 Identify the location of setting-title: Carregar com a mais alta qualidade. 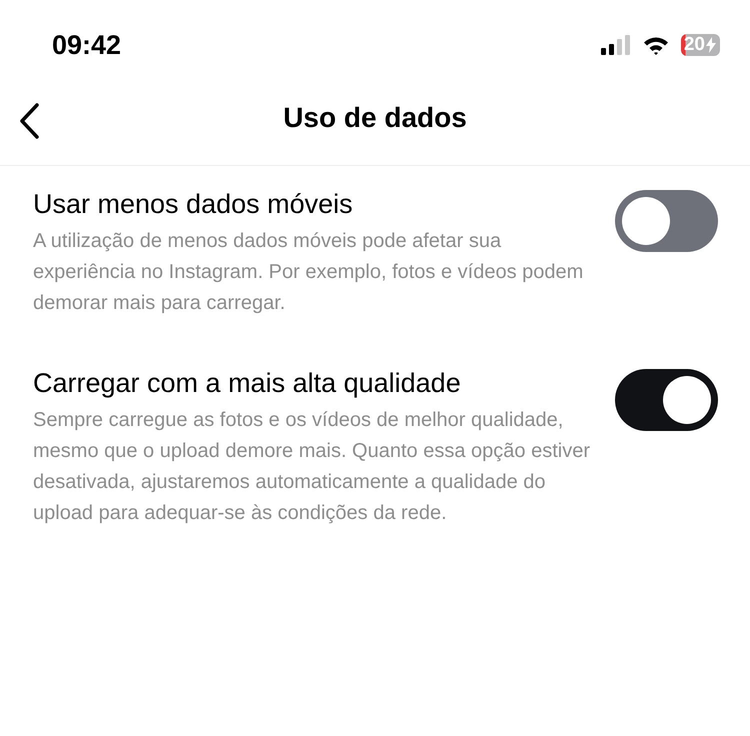
(247, 383).